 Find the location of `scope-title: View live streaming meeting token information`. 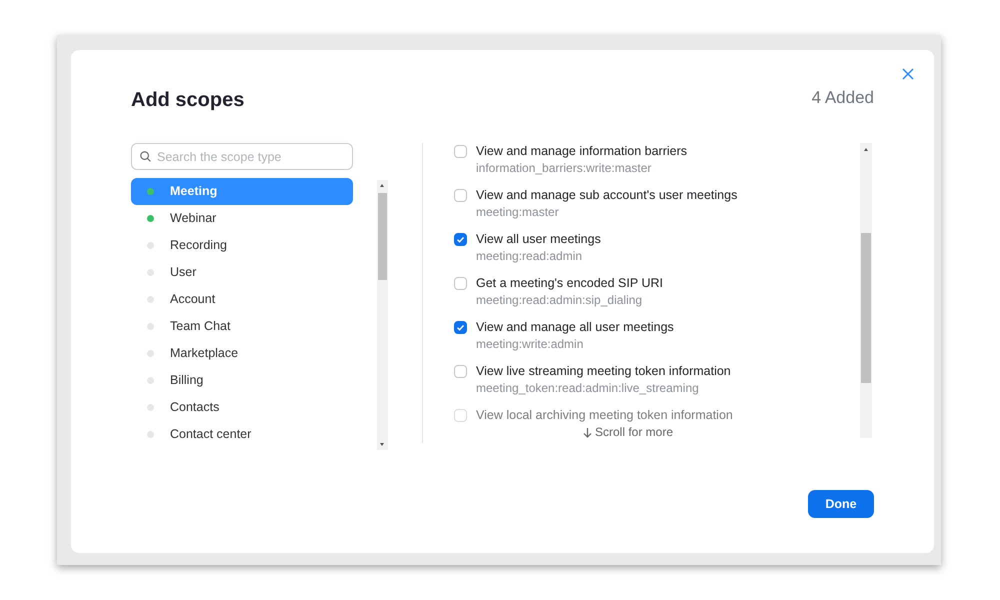

scope-title: View live streaming meeting token information is located at coordinates (603, 371).